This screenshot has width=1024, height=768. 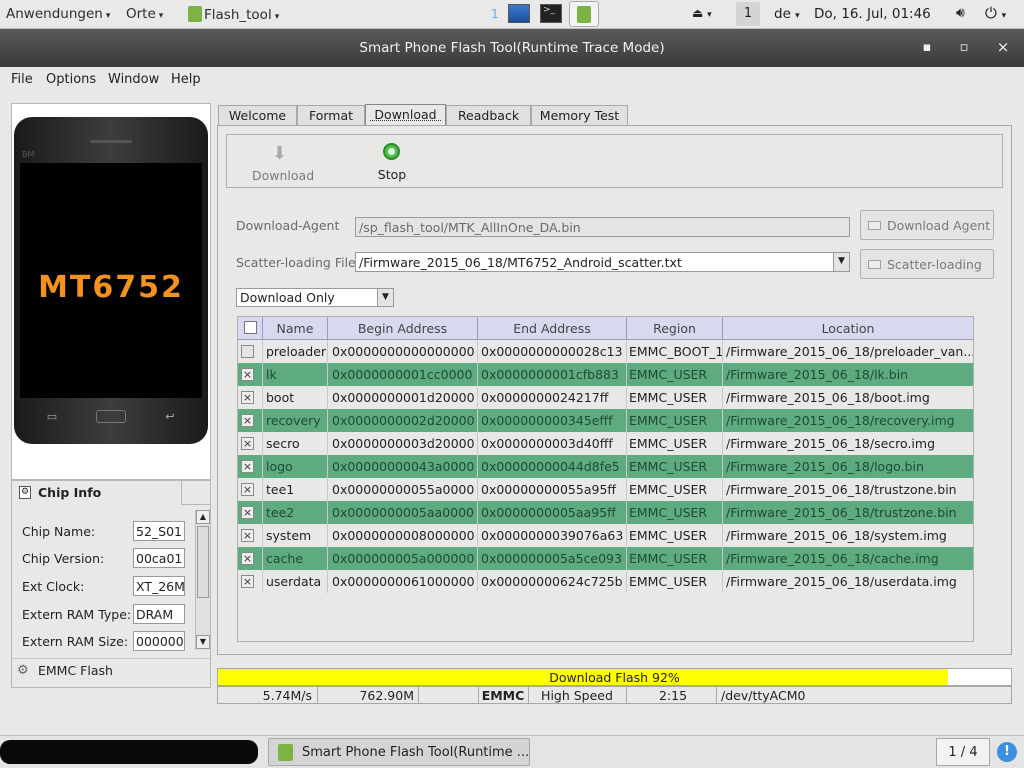 What do you see at coordinates (960, 13) in the screenshot?
I see `volume-icon: 🔊︎` at bounding box center [960, 13].